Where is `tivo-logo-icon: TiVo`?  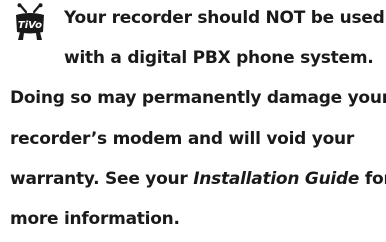
tivo-logo-icon: TiVo is located at coordinates (30, 21).